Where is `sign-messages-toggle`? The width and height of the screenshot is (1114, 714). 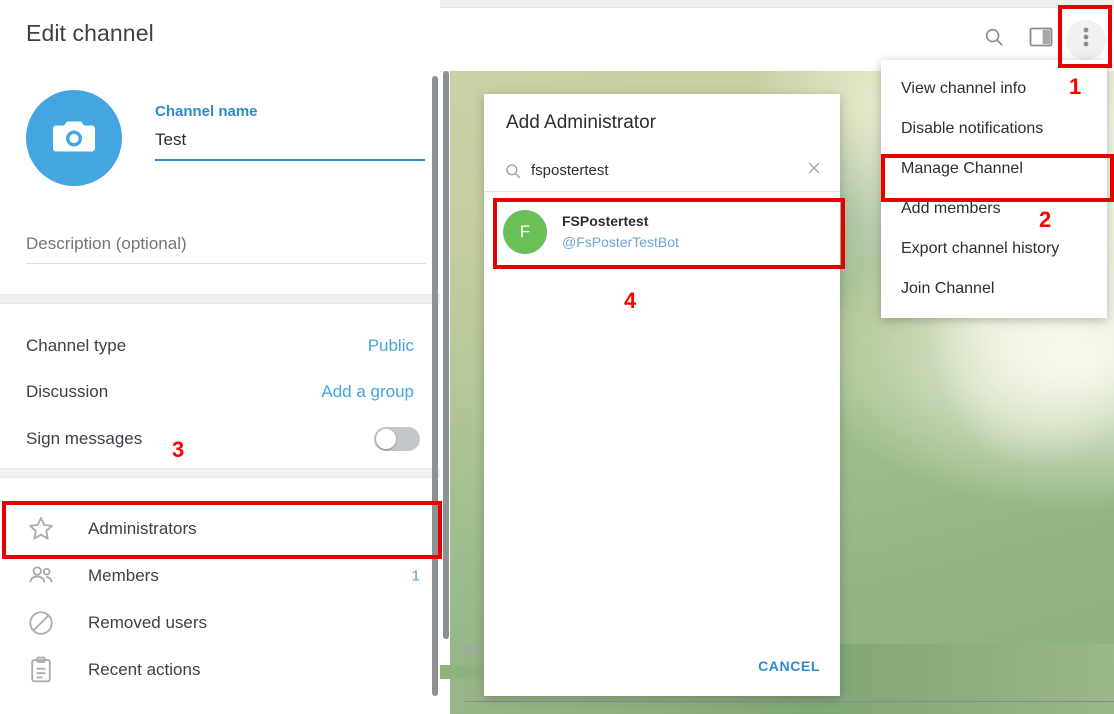 sign-messages-toggle is located at coordinates (397, 439).